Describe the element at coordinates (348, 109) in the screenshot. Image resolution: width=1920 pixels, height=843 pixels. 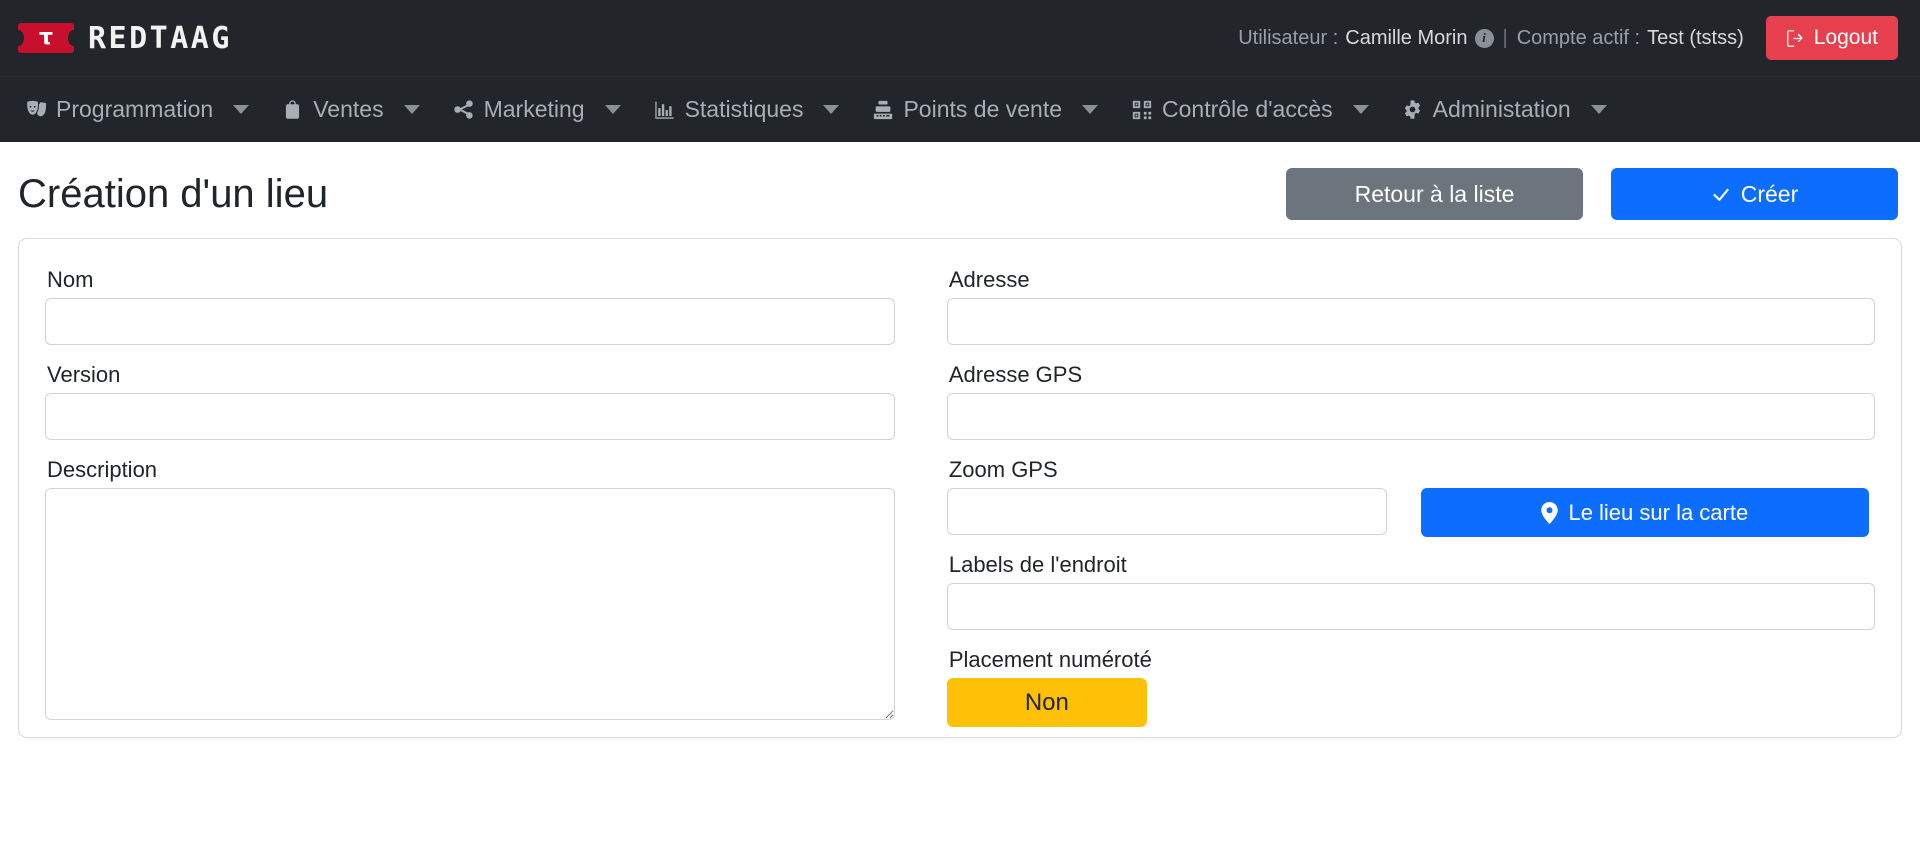
I see `nav-item-label: Ventes` at that location.